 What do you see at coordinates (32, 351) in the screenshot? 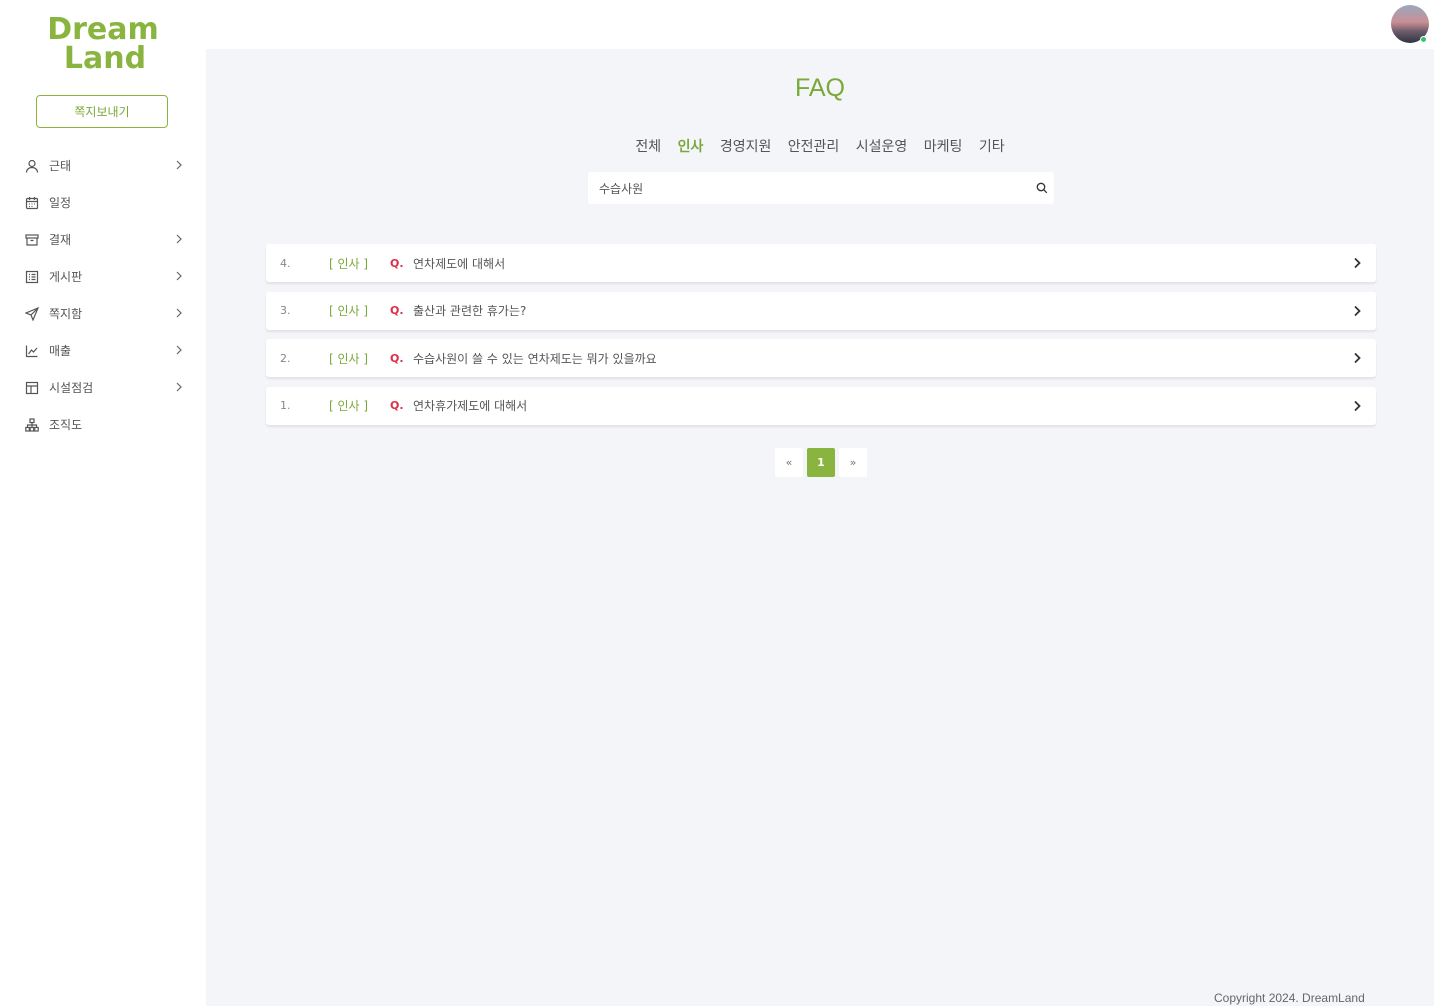
I see `chart-line-icon` at bounding box center [32, 351].